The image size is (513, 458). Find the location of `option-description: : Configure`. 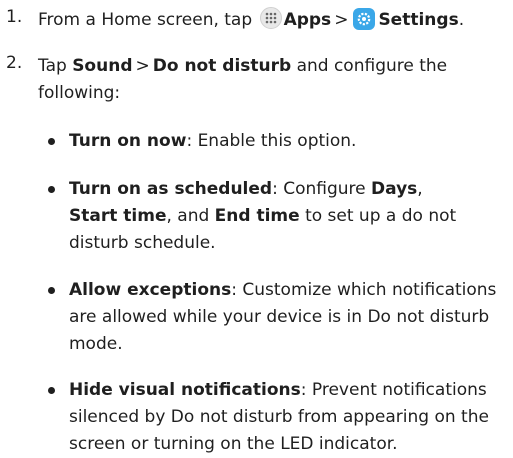

option-description: : Configure is located at coordinates (319, 189).